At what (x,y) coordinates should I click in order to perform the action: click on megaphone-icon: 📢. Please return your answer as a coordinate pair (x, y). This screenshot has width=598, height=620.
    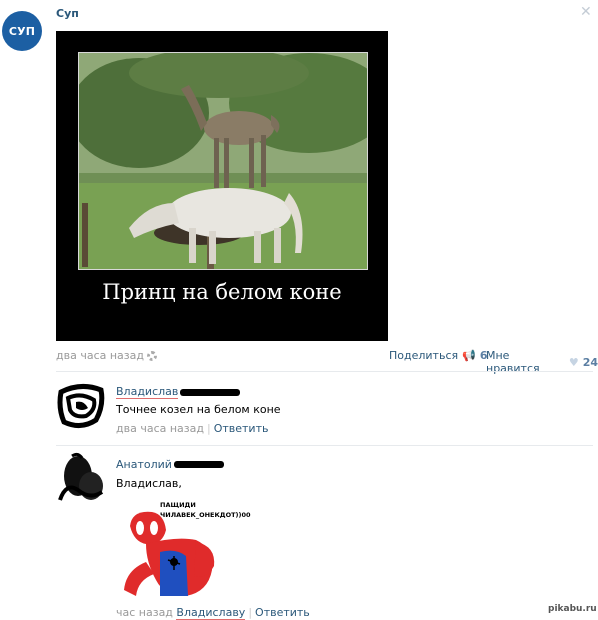
    Looking at the image, I should click on (469, 355).